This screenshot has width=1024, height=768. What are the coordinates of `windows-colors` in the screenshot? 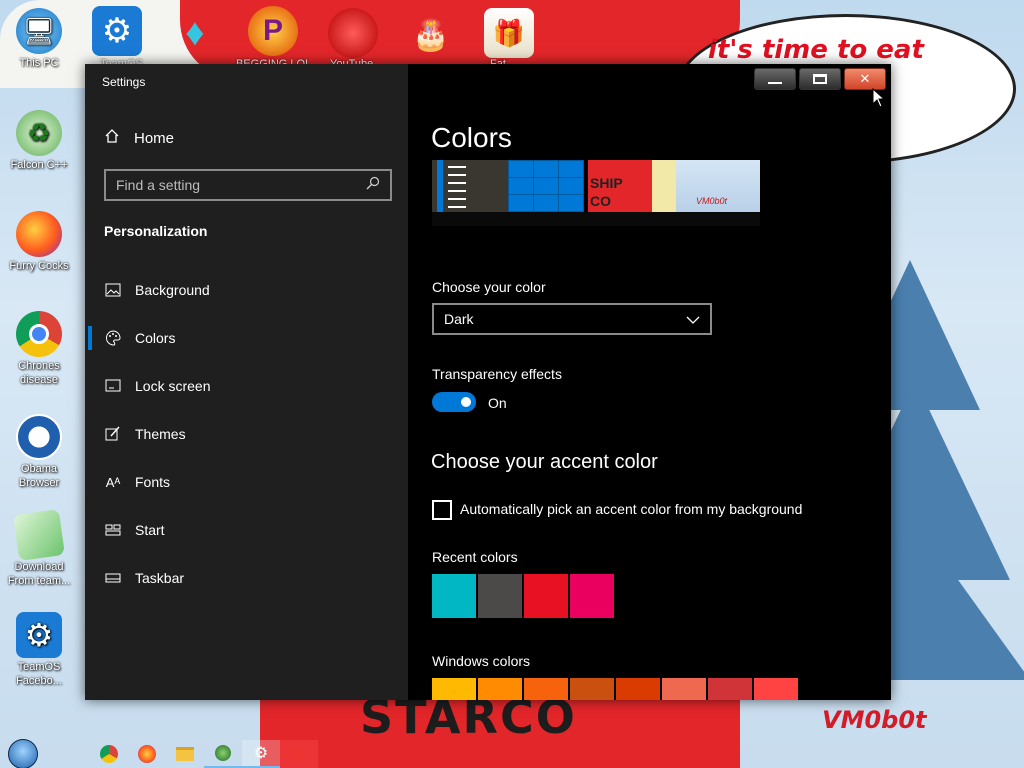 It's located at (615, 689).